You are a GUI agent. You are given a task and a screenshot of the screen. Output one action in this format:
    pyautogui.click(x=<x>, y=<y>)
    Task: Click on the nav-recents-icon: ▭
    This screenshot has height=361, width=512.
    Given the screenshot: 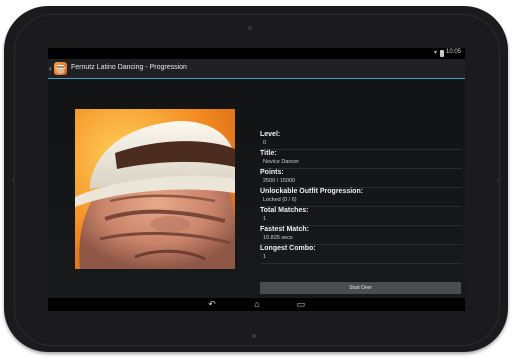 What is the action you would take?
    pyautogui.click(x=301, y=304)
    